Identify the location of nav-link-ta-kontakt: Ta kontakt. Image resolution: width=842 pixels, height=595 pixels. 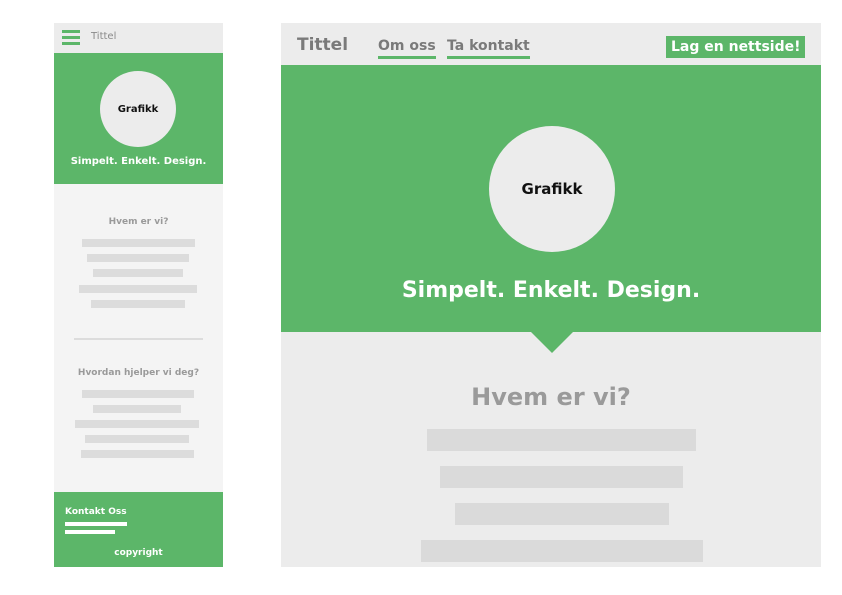
(488, 48).